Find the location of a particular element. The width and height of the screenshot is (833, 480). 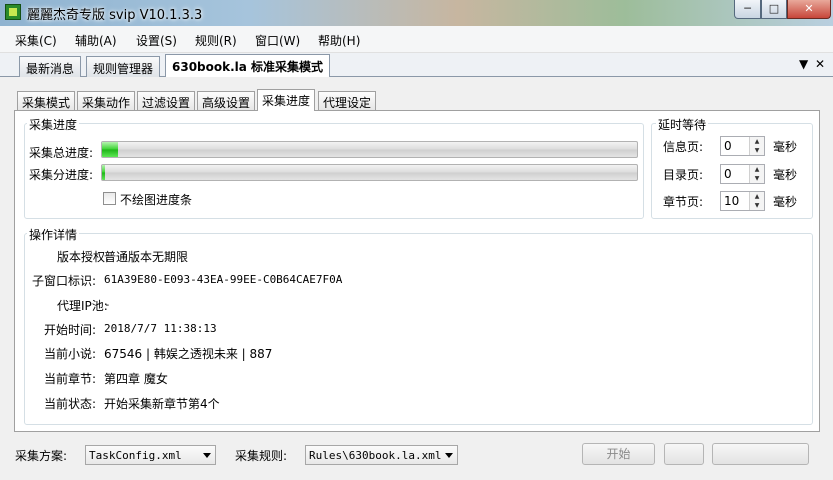

window-title: 麗麗杰奇专版 svip V10.1.3.3 is located at coordinates (115, 15).